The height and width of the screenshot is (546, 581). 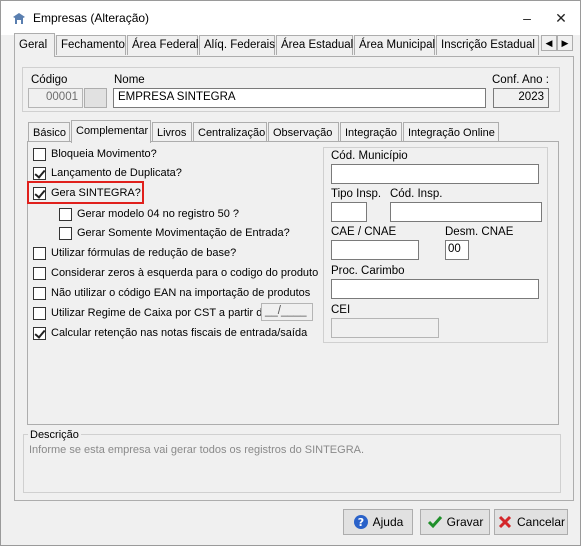 What do you see at coordinates (457, 250) in the screenshot?
I see `desm-cnae-field: 00` at bounding box center [457, 250].